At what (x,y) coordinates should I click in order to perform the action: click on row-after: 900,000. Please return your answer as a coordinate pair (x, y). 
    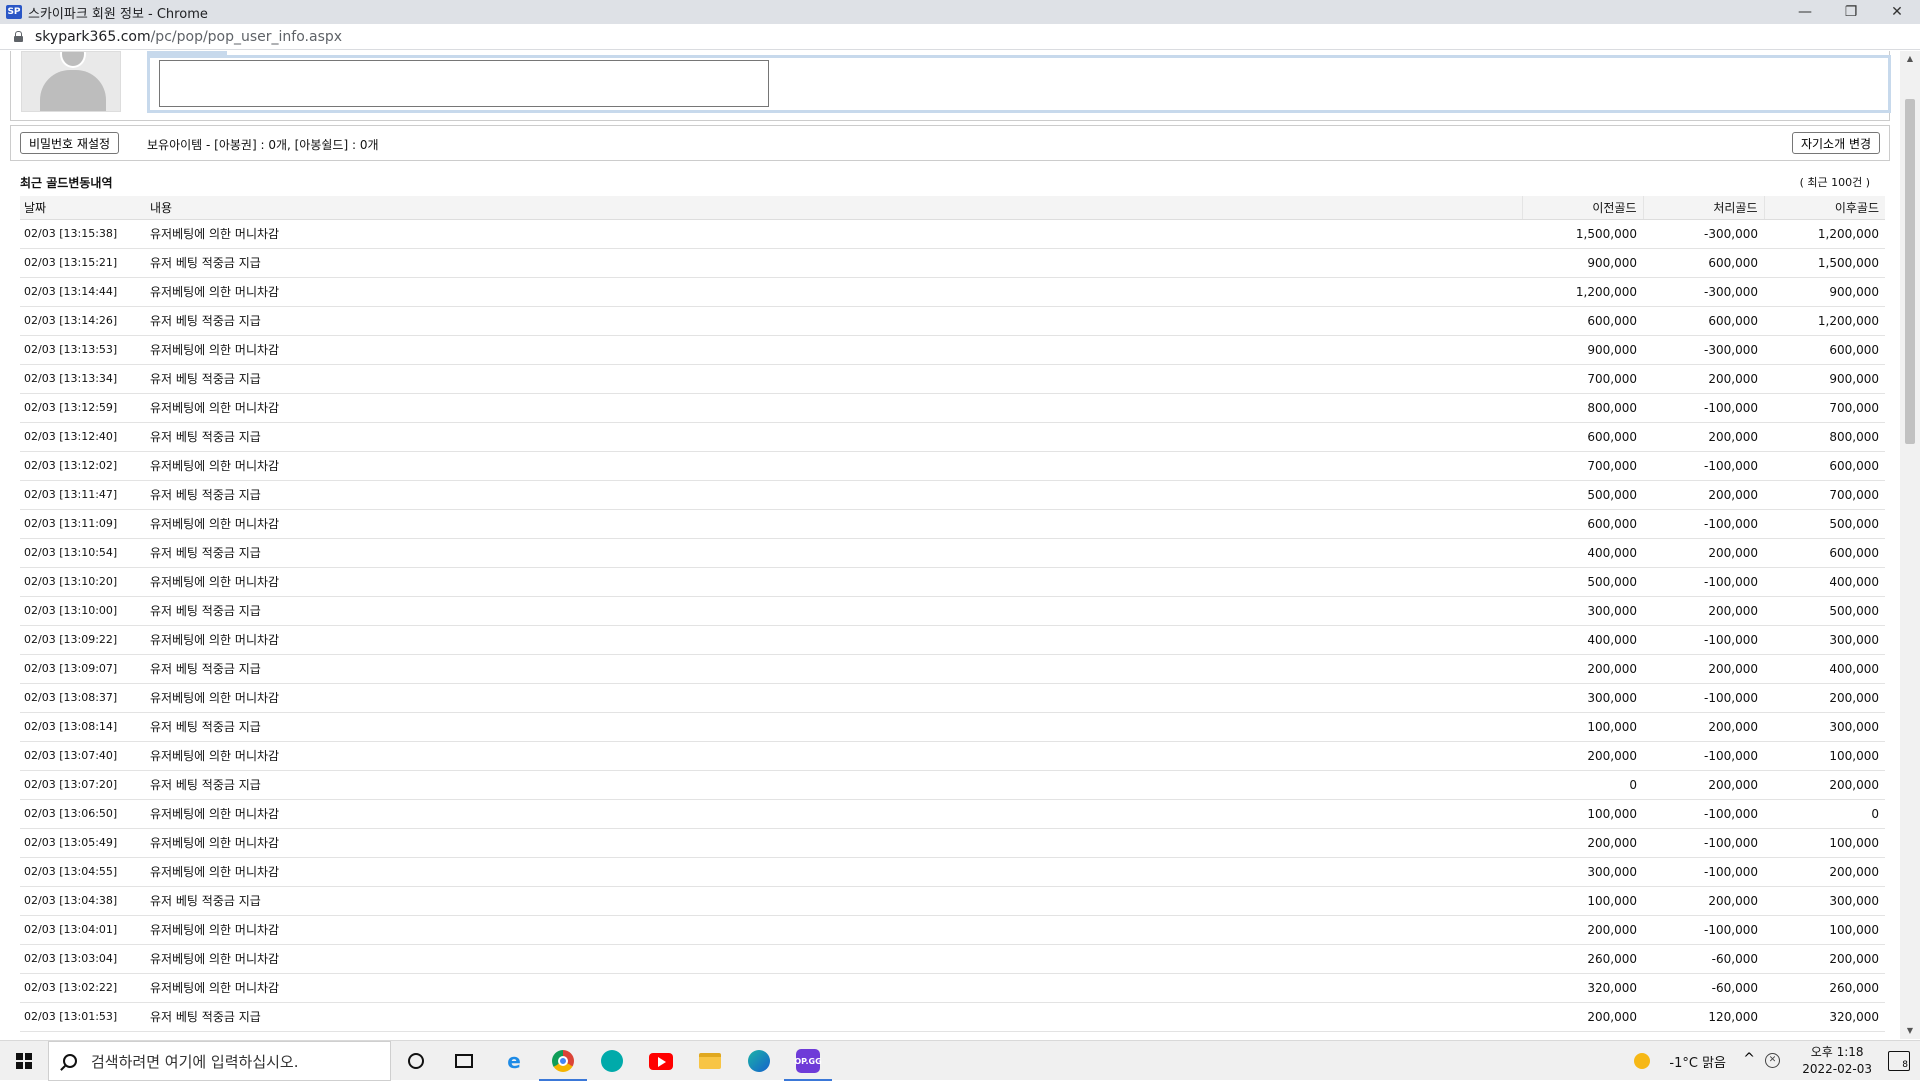
    Looking at the image, I should click on (1824, 379).